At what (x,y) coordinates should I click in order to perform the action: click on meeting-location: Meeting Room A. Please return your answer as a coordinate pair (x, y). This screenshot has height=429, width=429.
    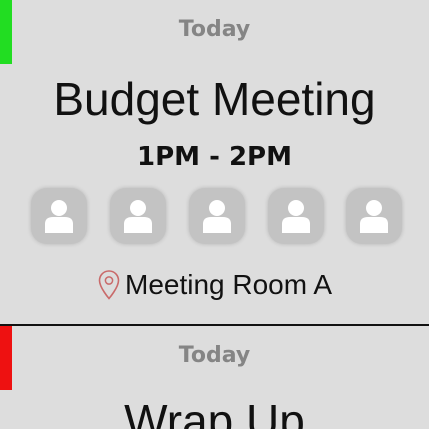
    Looking at the image, I should click on (214, 285).